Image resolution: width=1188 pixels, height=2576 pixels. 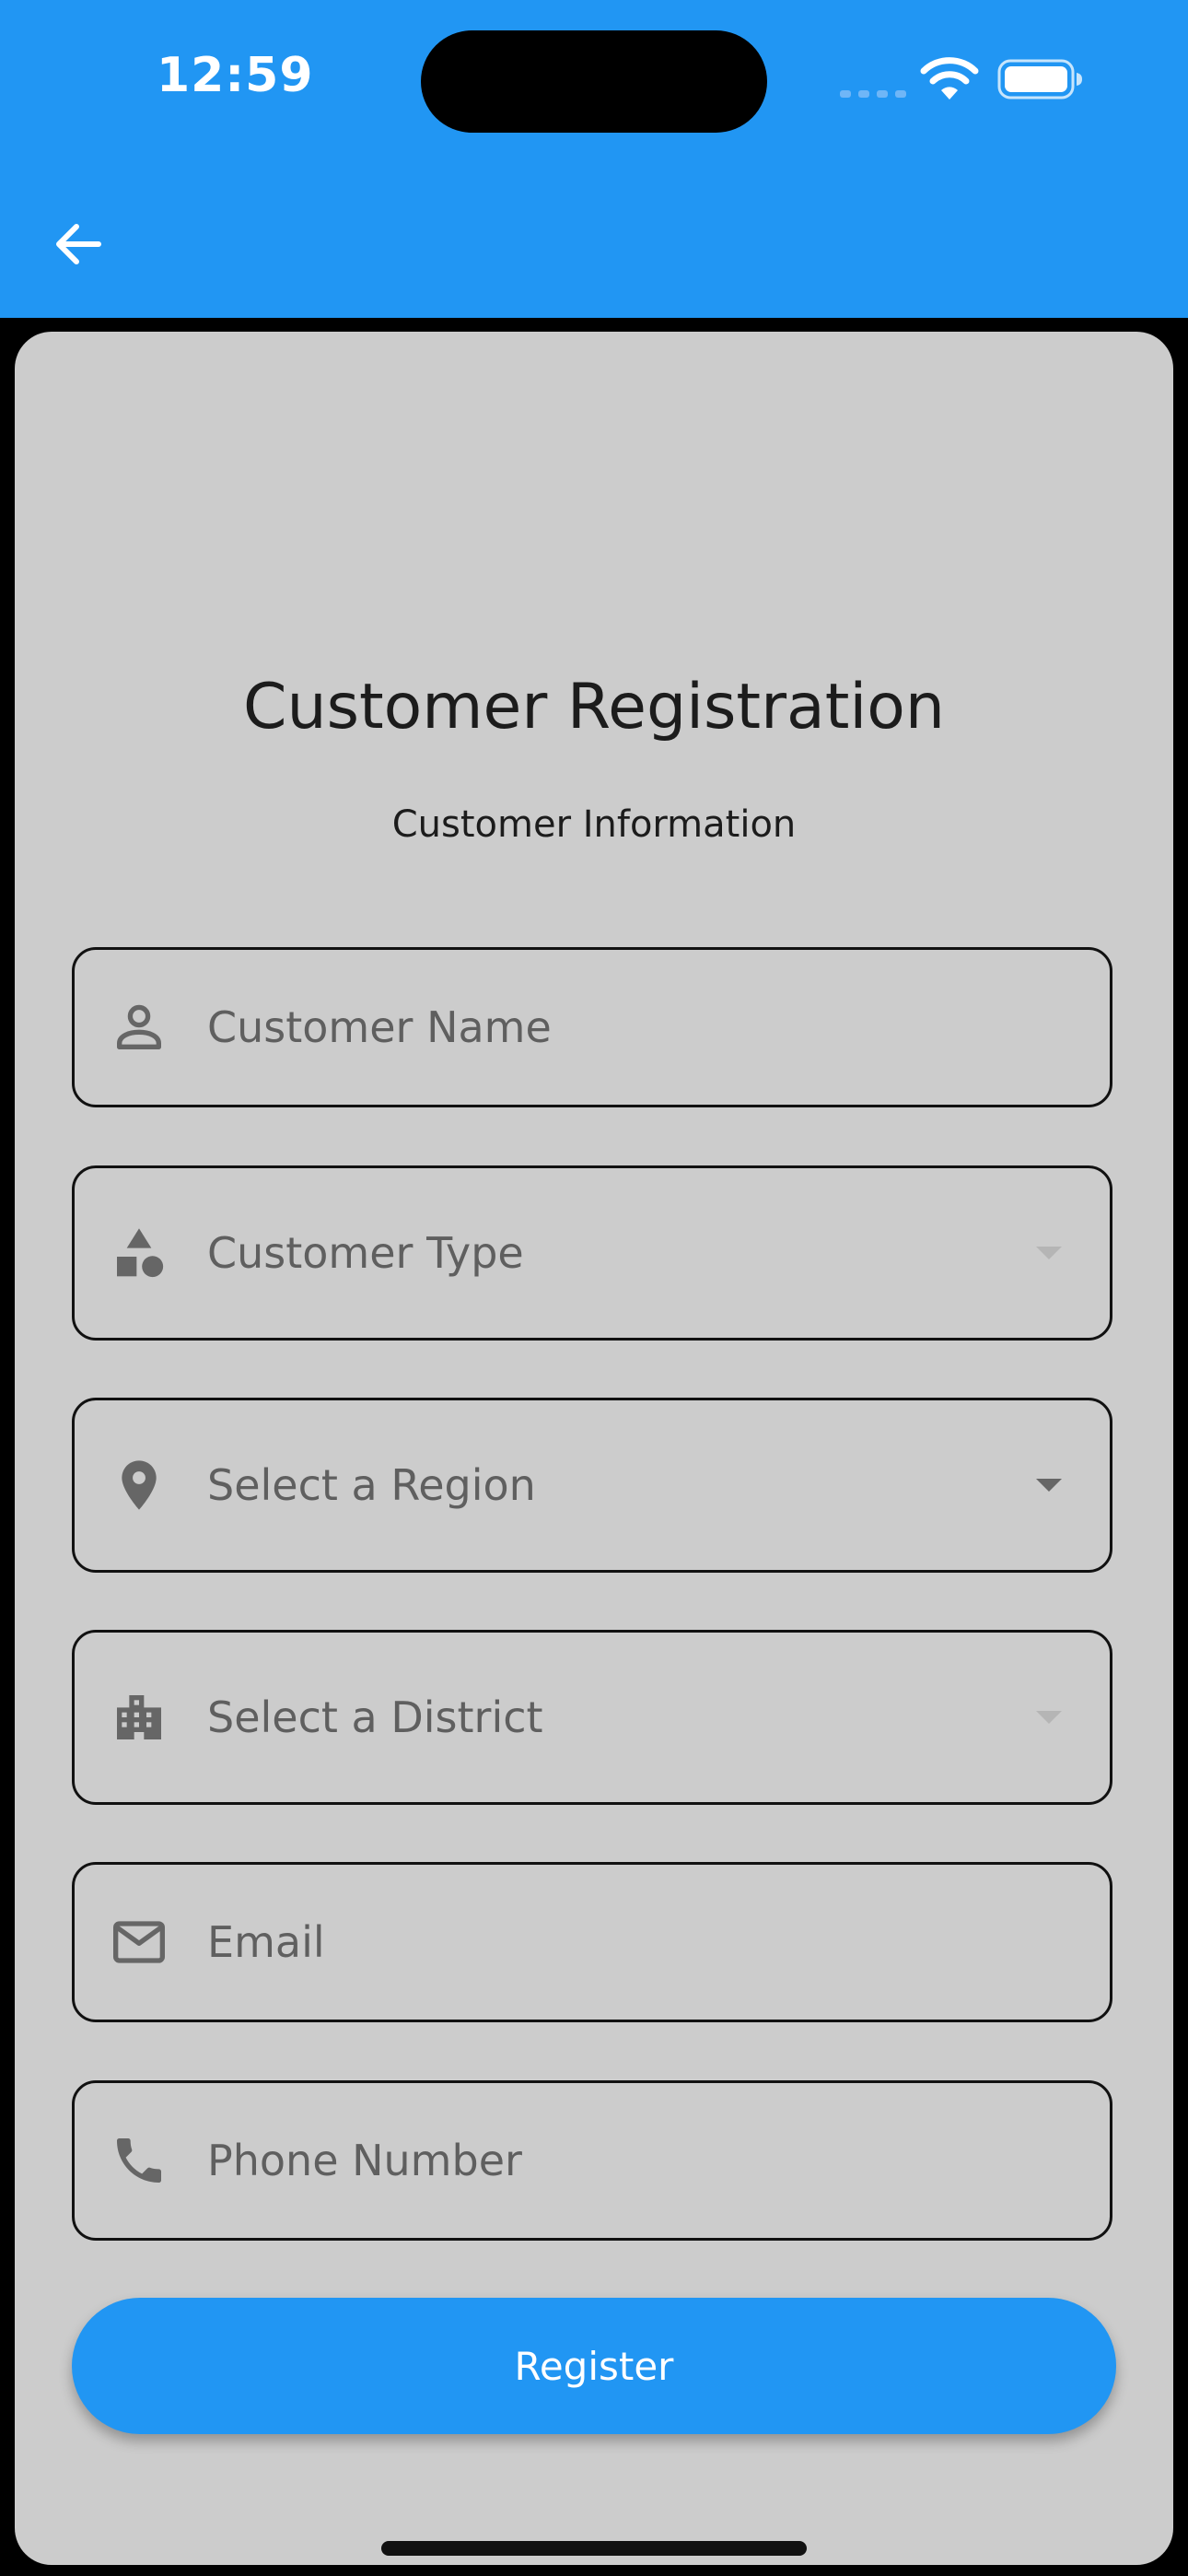 I want to click on customer-name-label: Customer Name, so click(x=379, y=1027).